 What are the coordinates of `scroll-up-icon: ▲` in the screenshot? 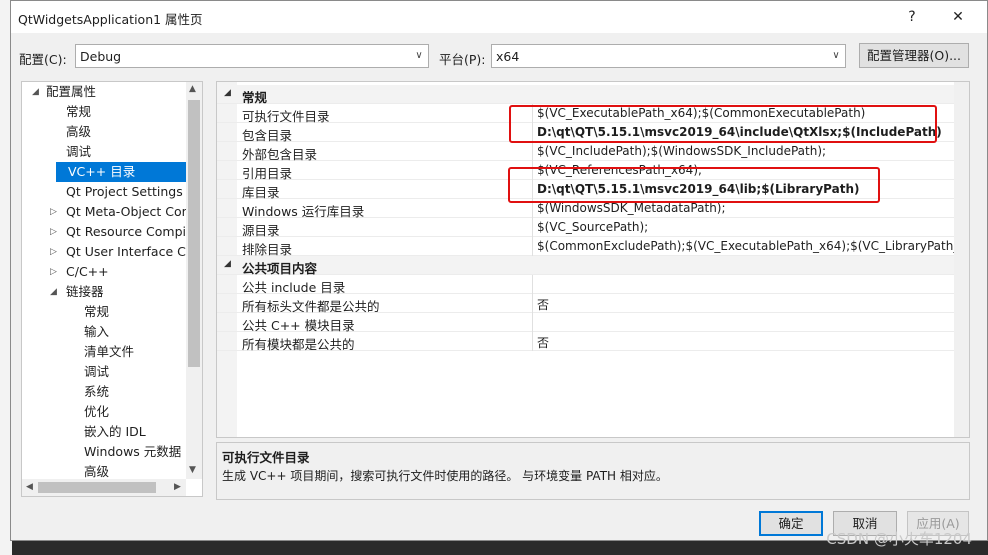 It's located at (192, 89).